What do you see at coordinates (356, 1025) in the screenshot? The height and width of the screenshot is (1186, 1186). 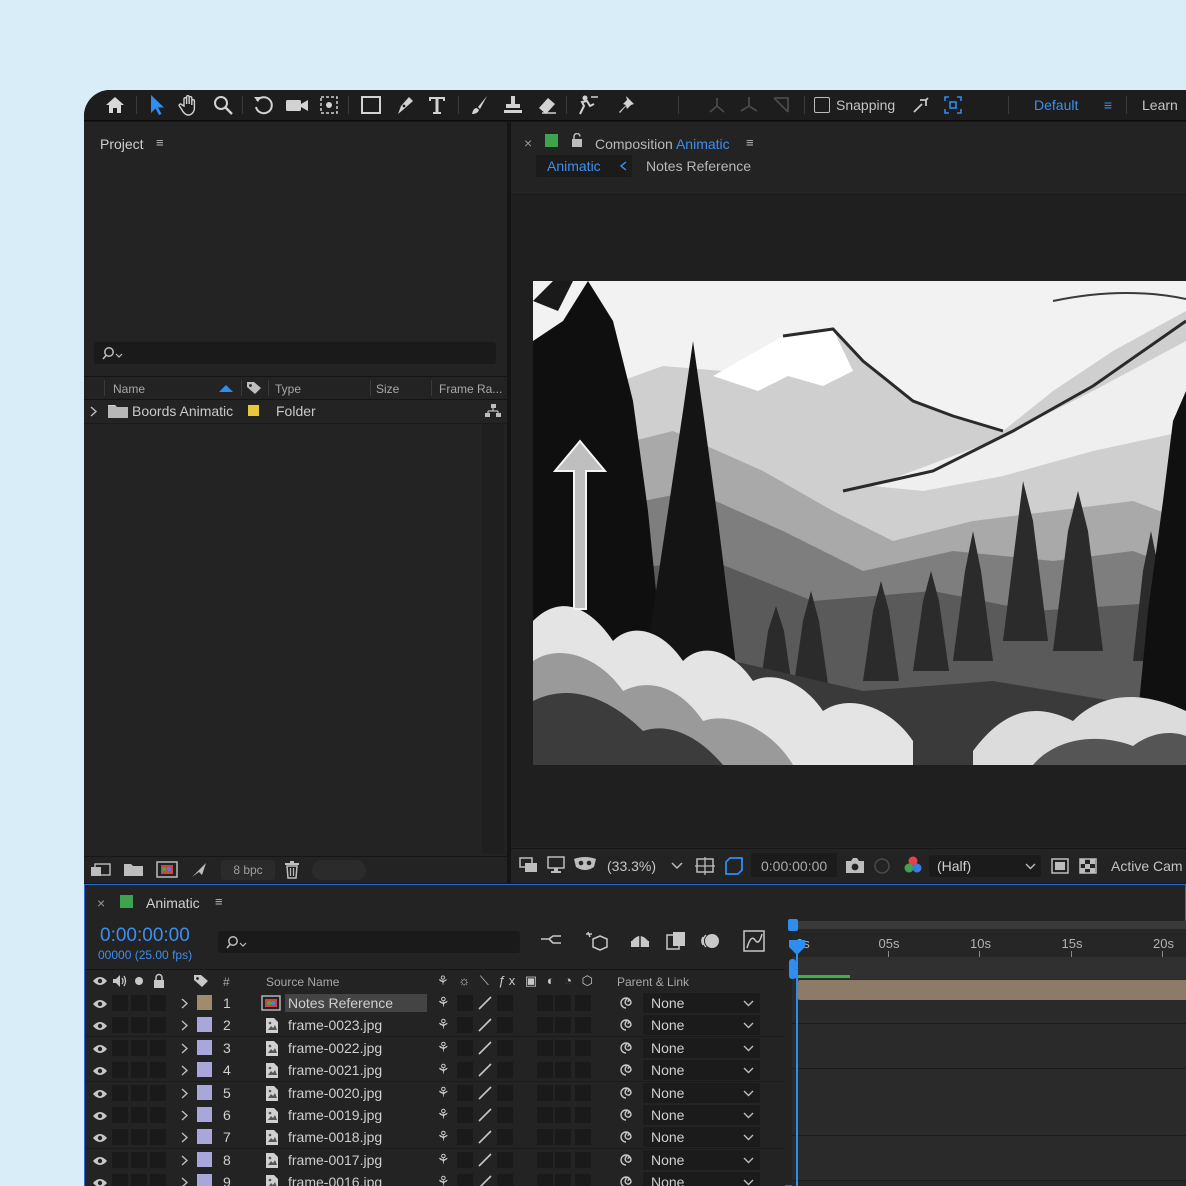 I see `layer-name-cell: frame-0023.jpg` at bounding box center [356, 1025].